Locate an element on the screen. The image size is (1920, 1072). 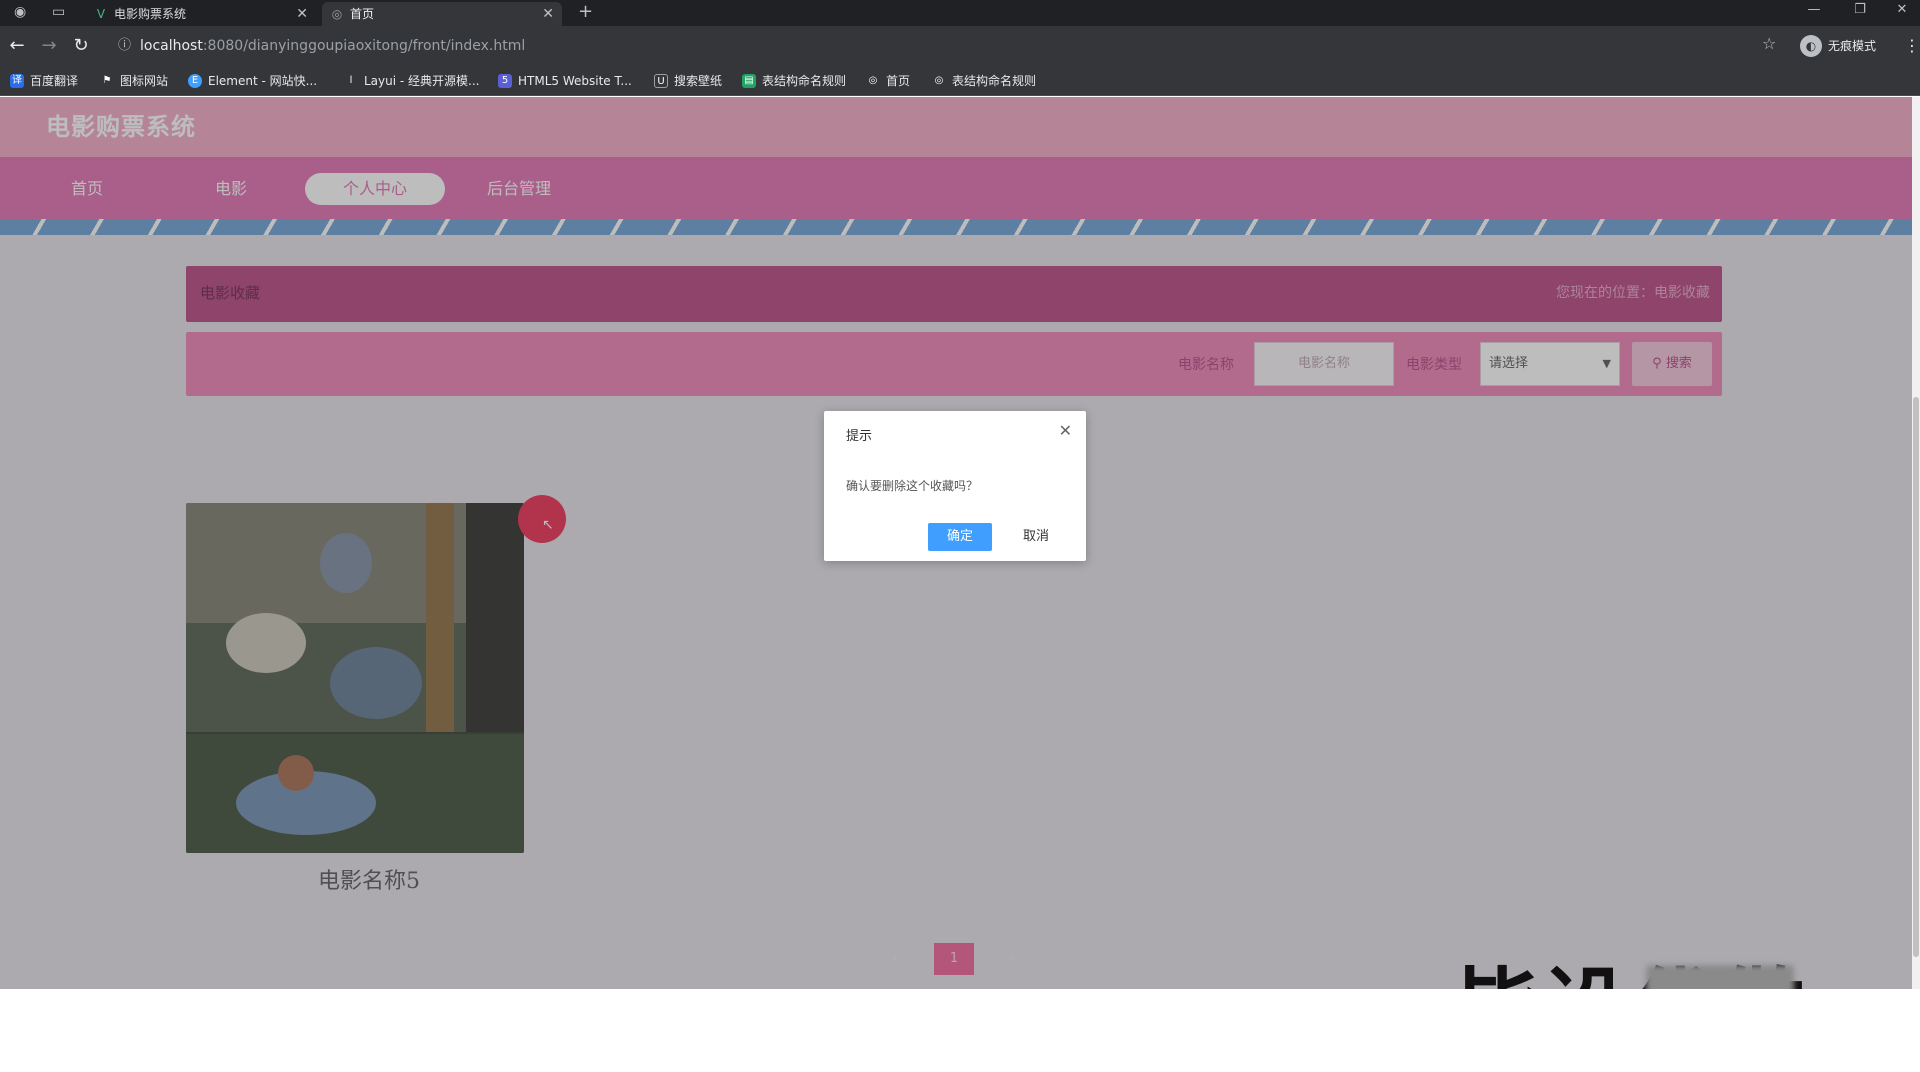
flag-icon: ⚑ is located at coordinates (107, 81).